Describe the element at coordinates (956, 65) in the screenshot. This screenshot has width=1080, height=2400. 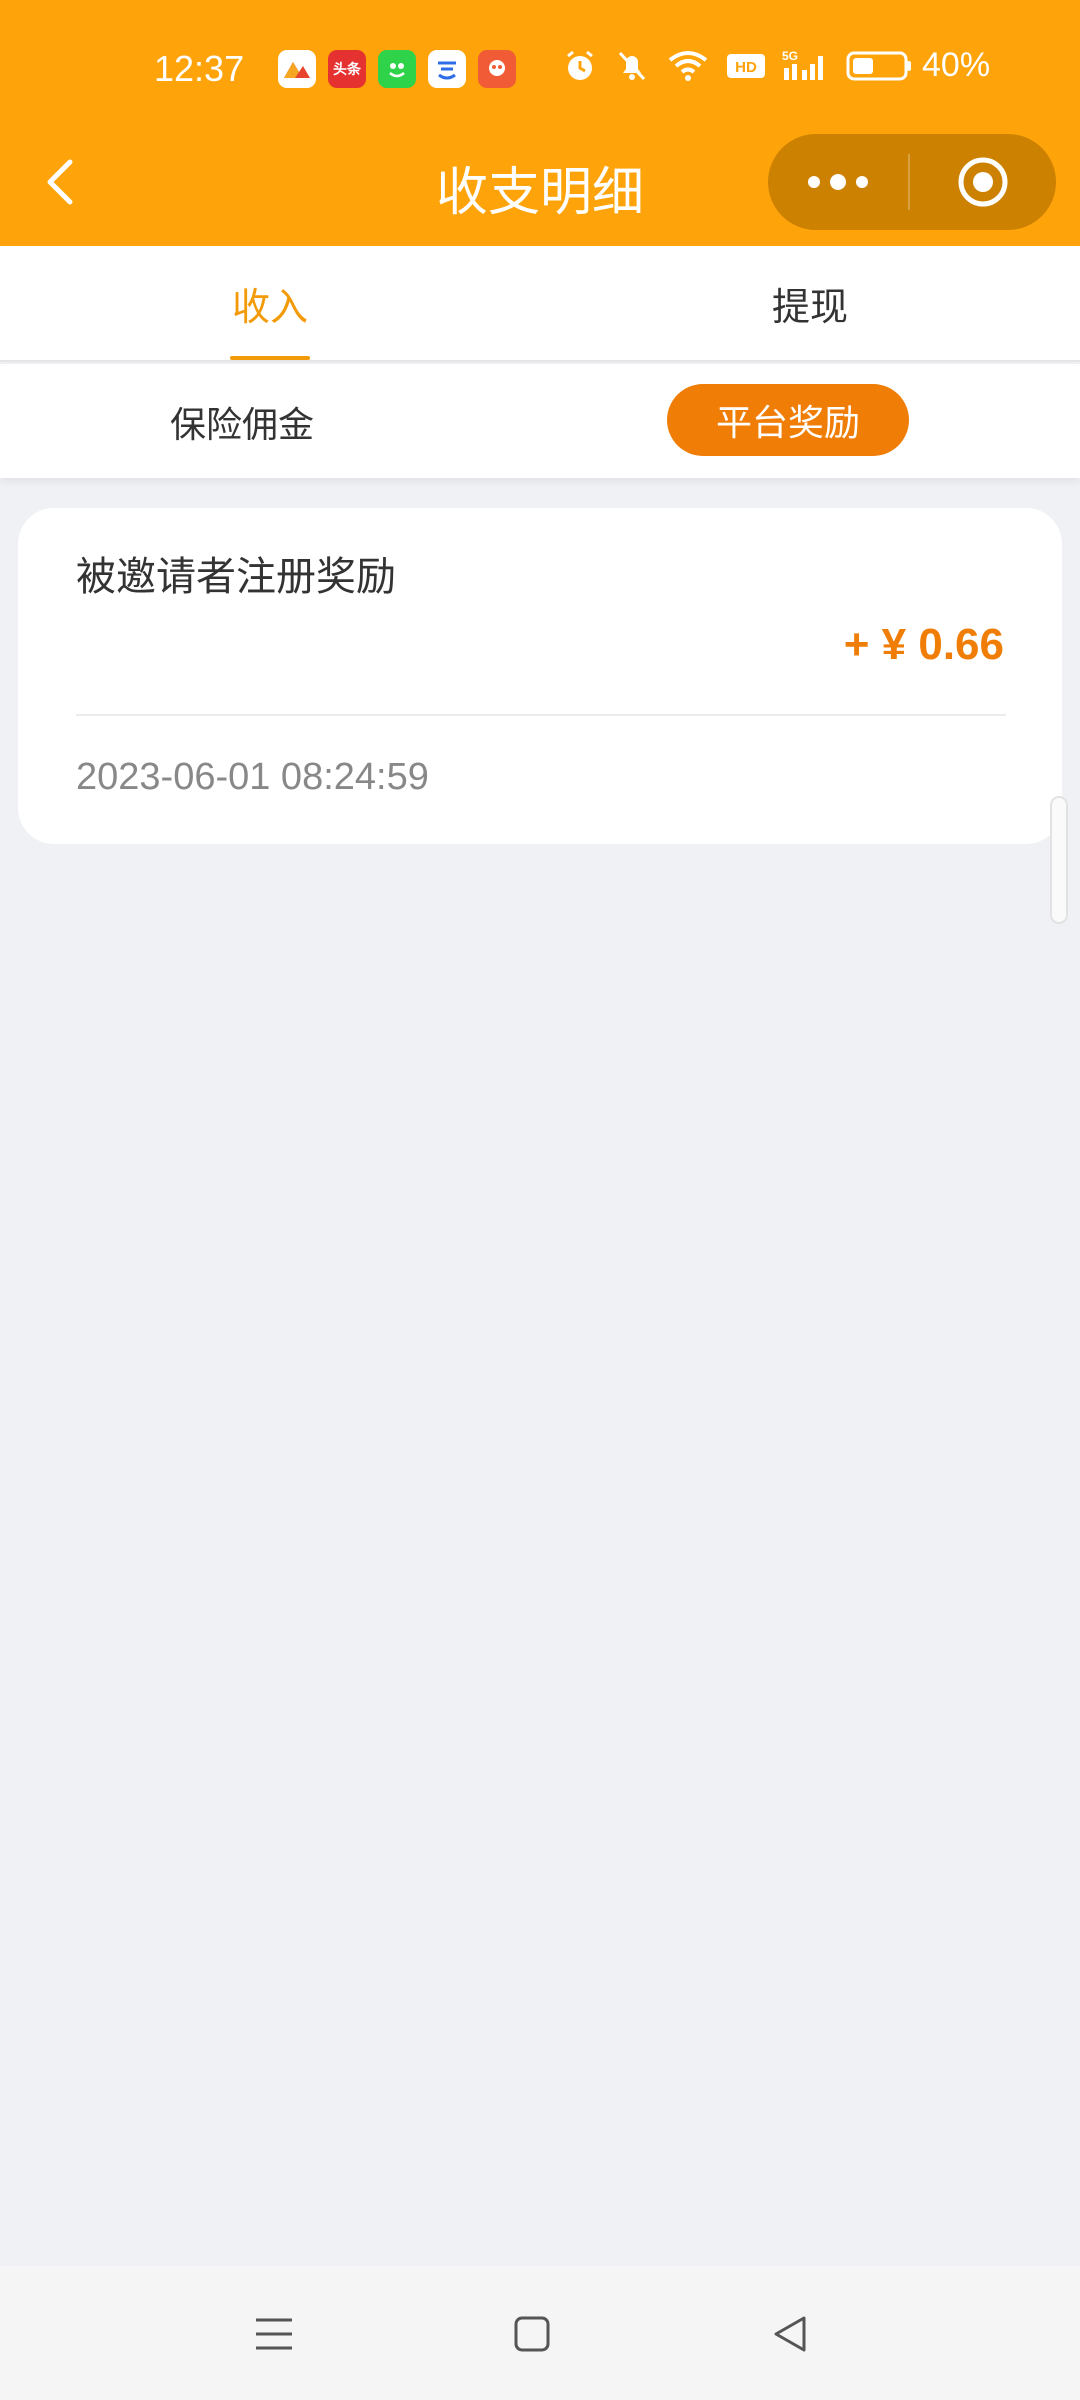
I see `battery-percent: 40%` at that location.